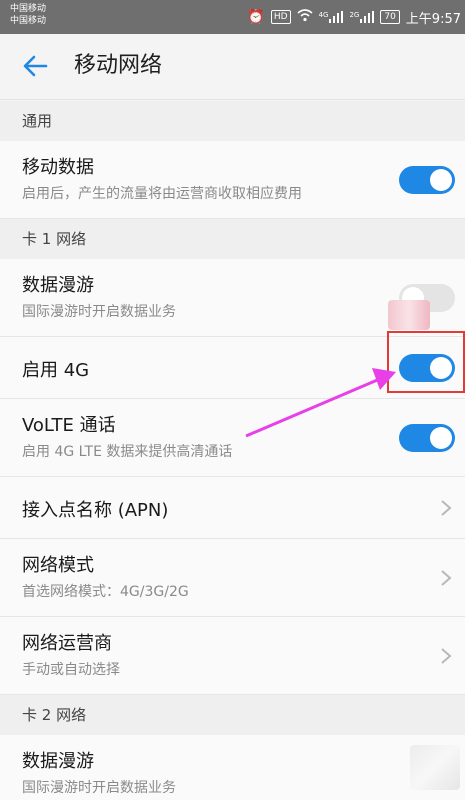  Describe the element at coordinates (427, 368) in the screenshot. I see `enable-4g-toggle` at that location.